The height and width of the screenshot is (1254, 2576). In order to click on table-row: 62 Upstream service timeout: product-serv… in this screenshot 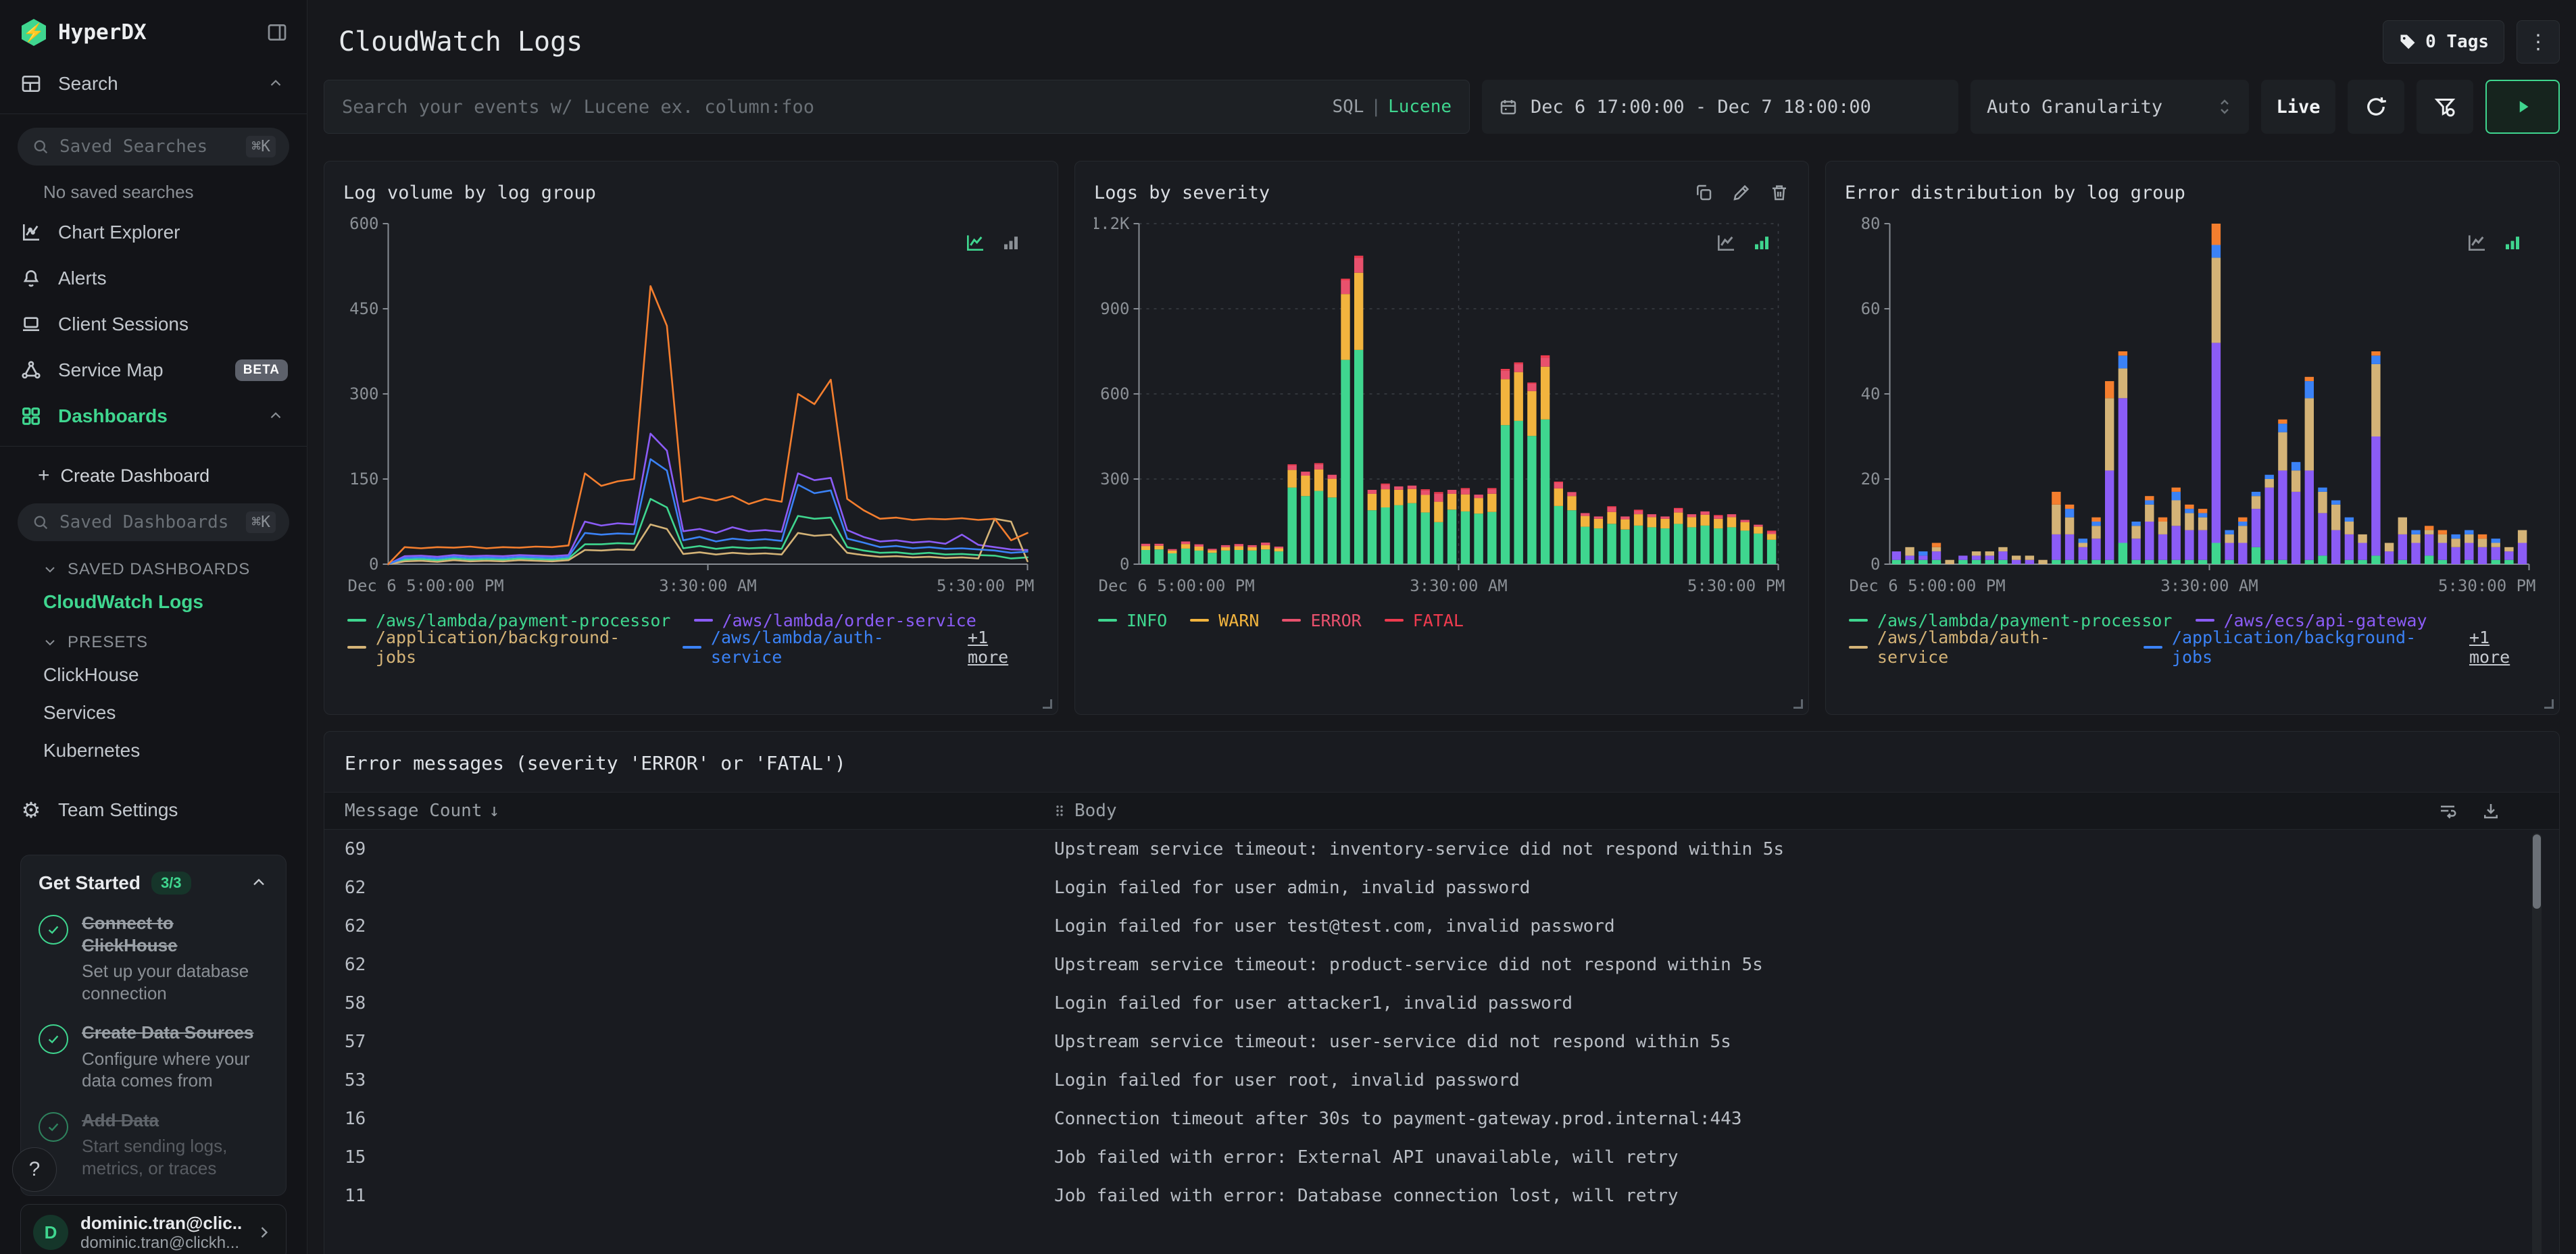, I will do `click(1442, 964)`.